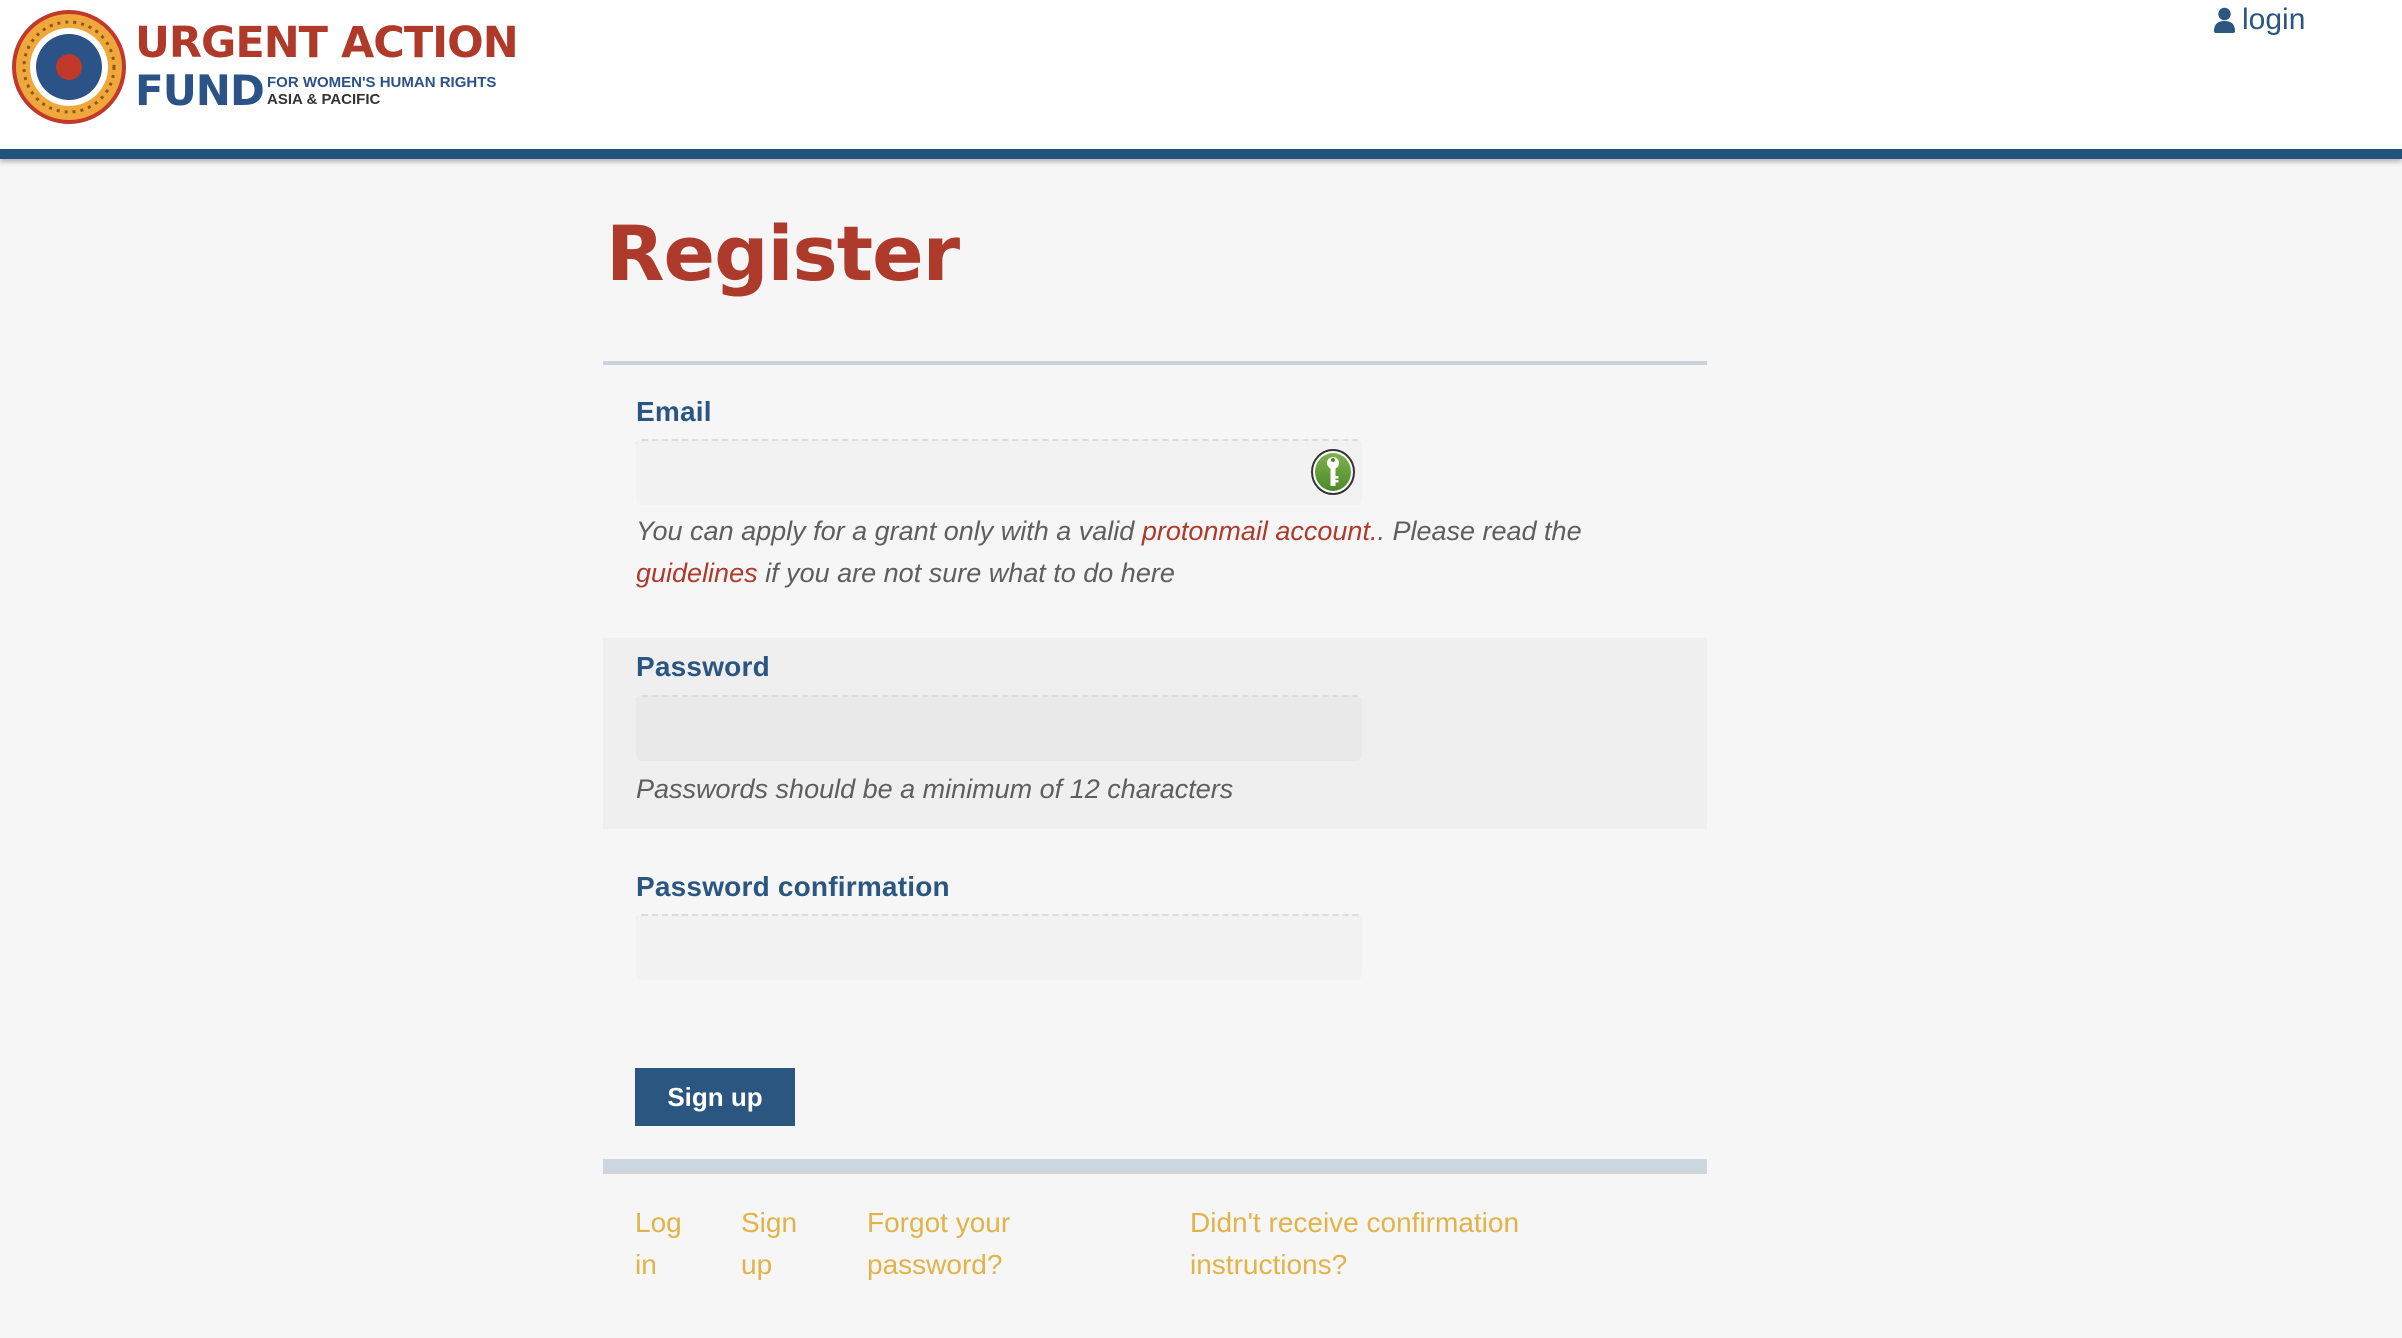 Image resolution: width=2402 pixels, height=1338 pixels. What do you see at coordinates (1155, 1166) in the screenshot?
I see `footer-divider` at bounding box center [1155, 1166].